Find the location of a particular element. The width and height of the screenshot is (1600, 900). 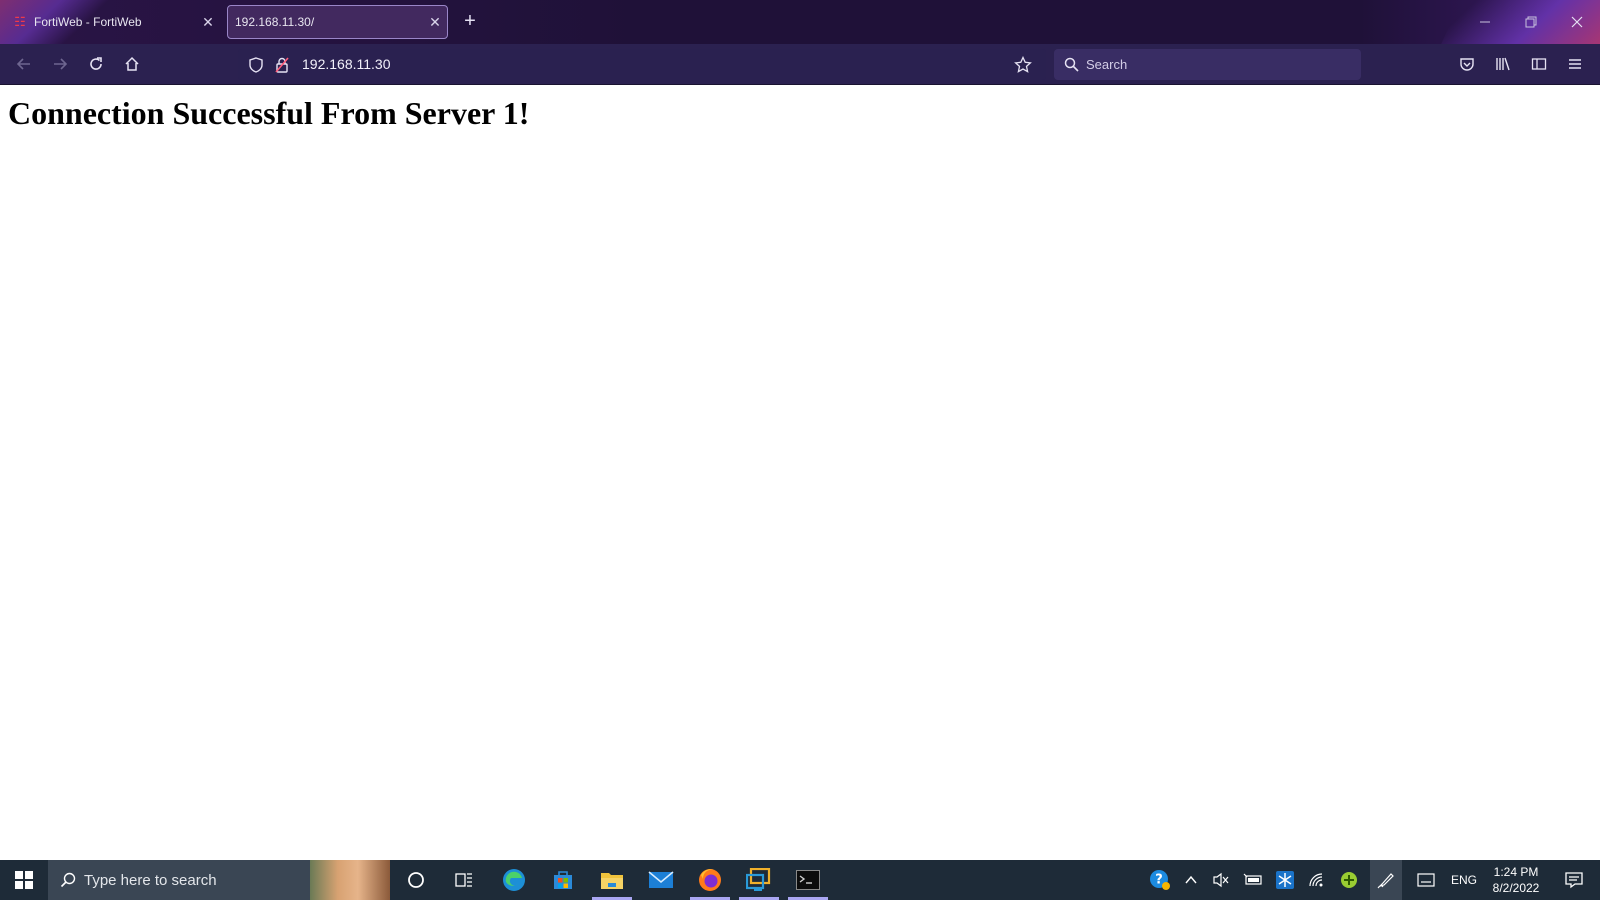

shield-icon is located at coordinates (256, 65).